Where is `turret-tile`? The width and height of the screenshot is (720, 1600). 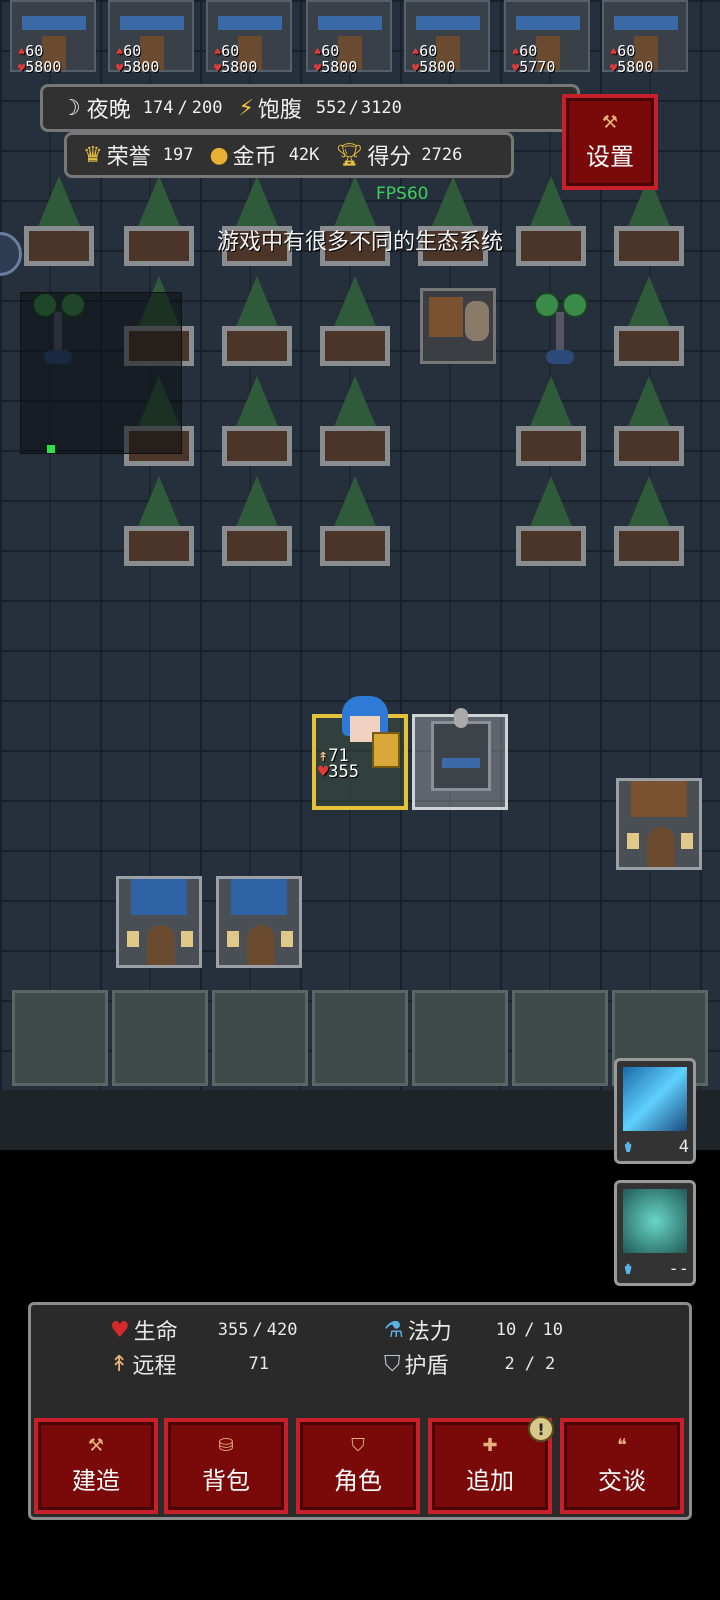
turret-tile is located at coordinates (460, 759).